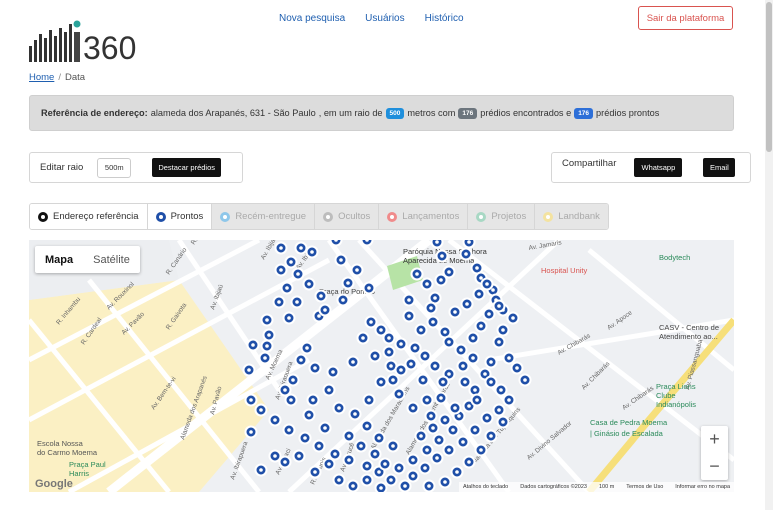 The image size is (773, 510). Describe the element at coordinates (187, 167) in the screenshot. I see `highlight-buildings-button: Destacar prédios` at that location.